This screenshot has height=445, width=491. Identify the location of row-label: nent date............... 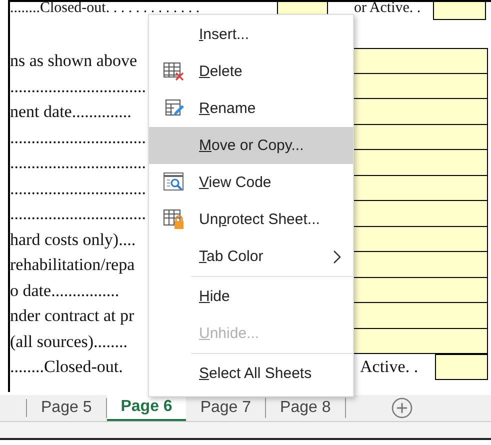
(71, 112).